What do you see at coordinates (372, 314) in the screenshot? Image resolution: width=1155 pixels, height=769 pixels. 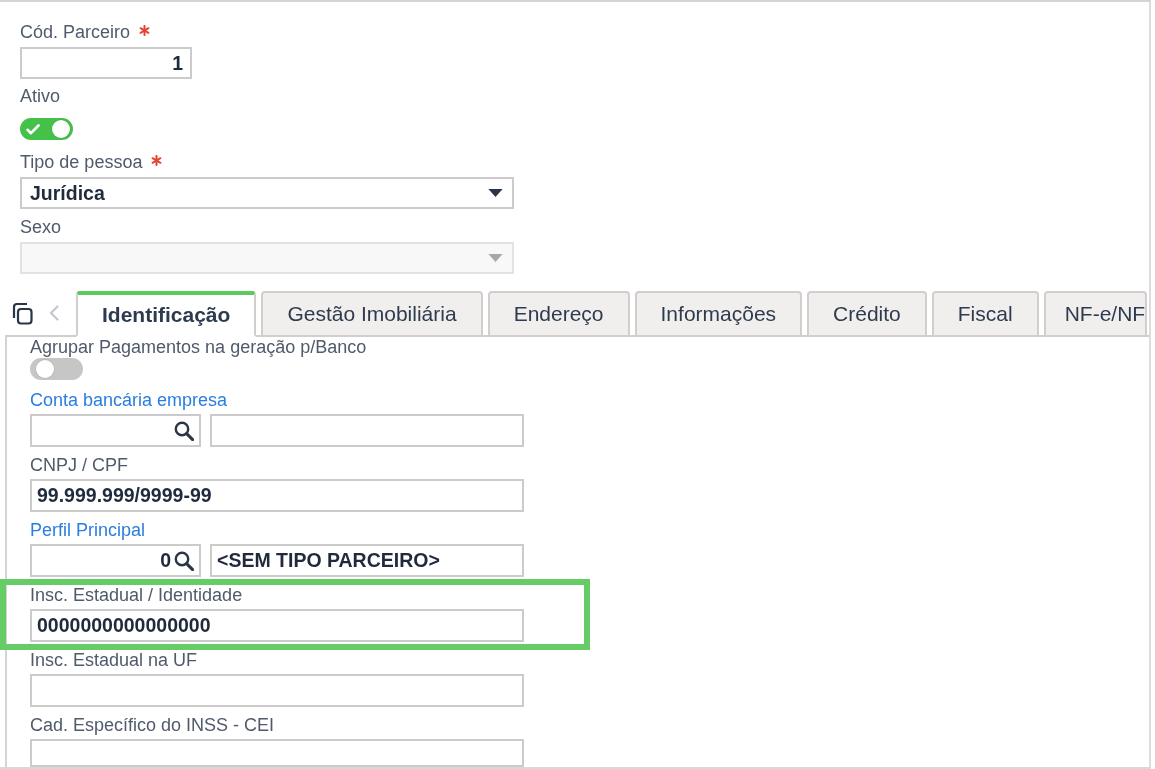 I see `tab: Gestão Imobiliária` at bounding box center [372, 314].